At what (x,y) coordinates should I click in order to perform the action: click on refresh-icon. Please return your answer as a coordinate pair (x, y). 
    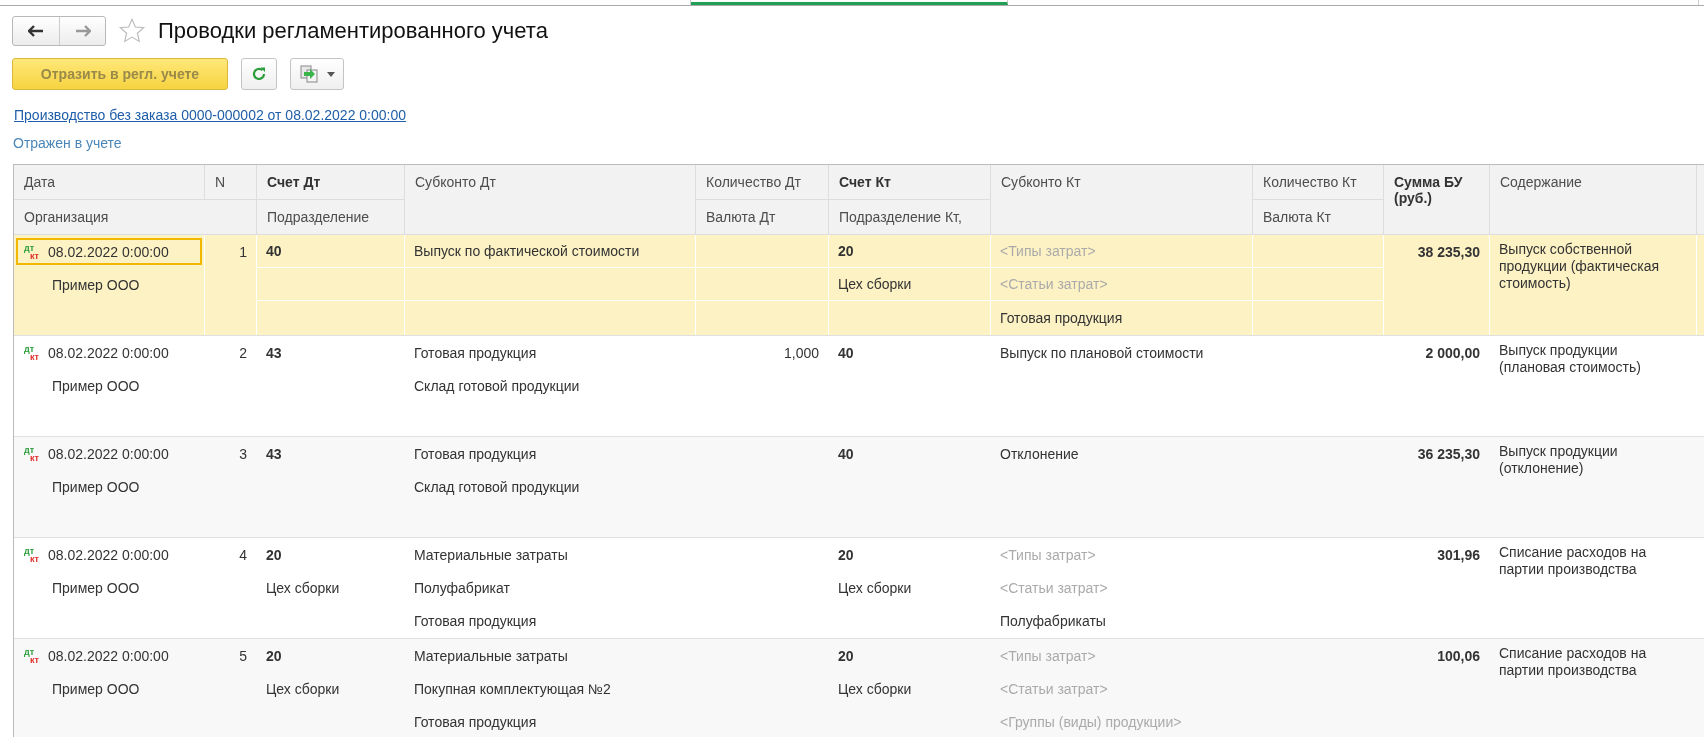
    Looking at the image, I should click on (259, 74).